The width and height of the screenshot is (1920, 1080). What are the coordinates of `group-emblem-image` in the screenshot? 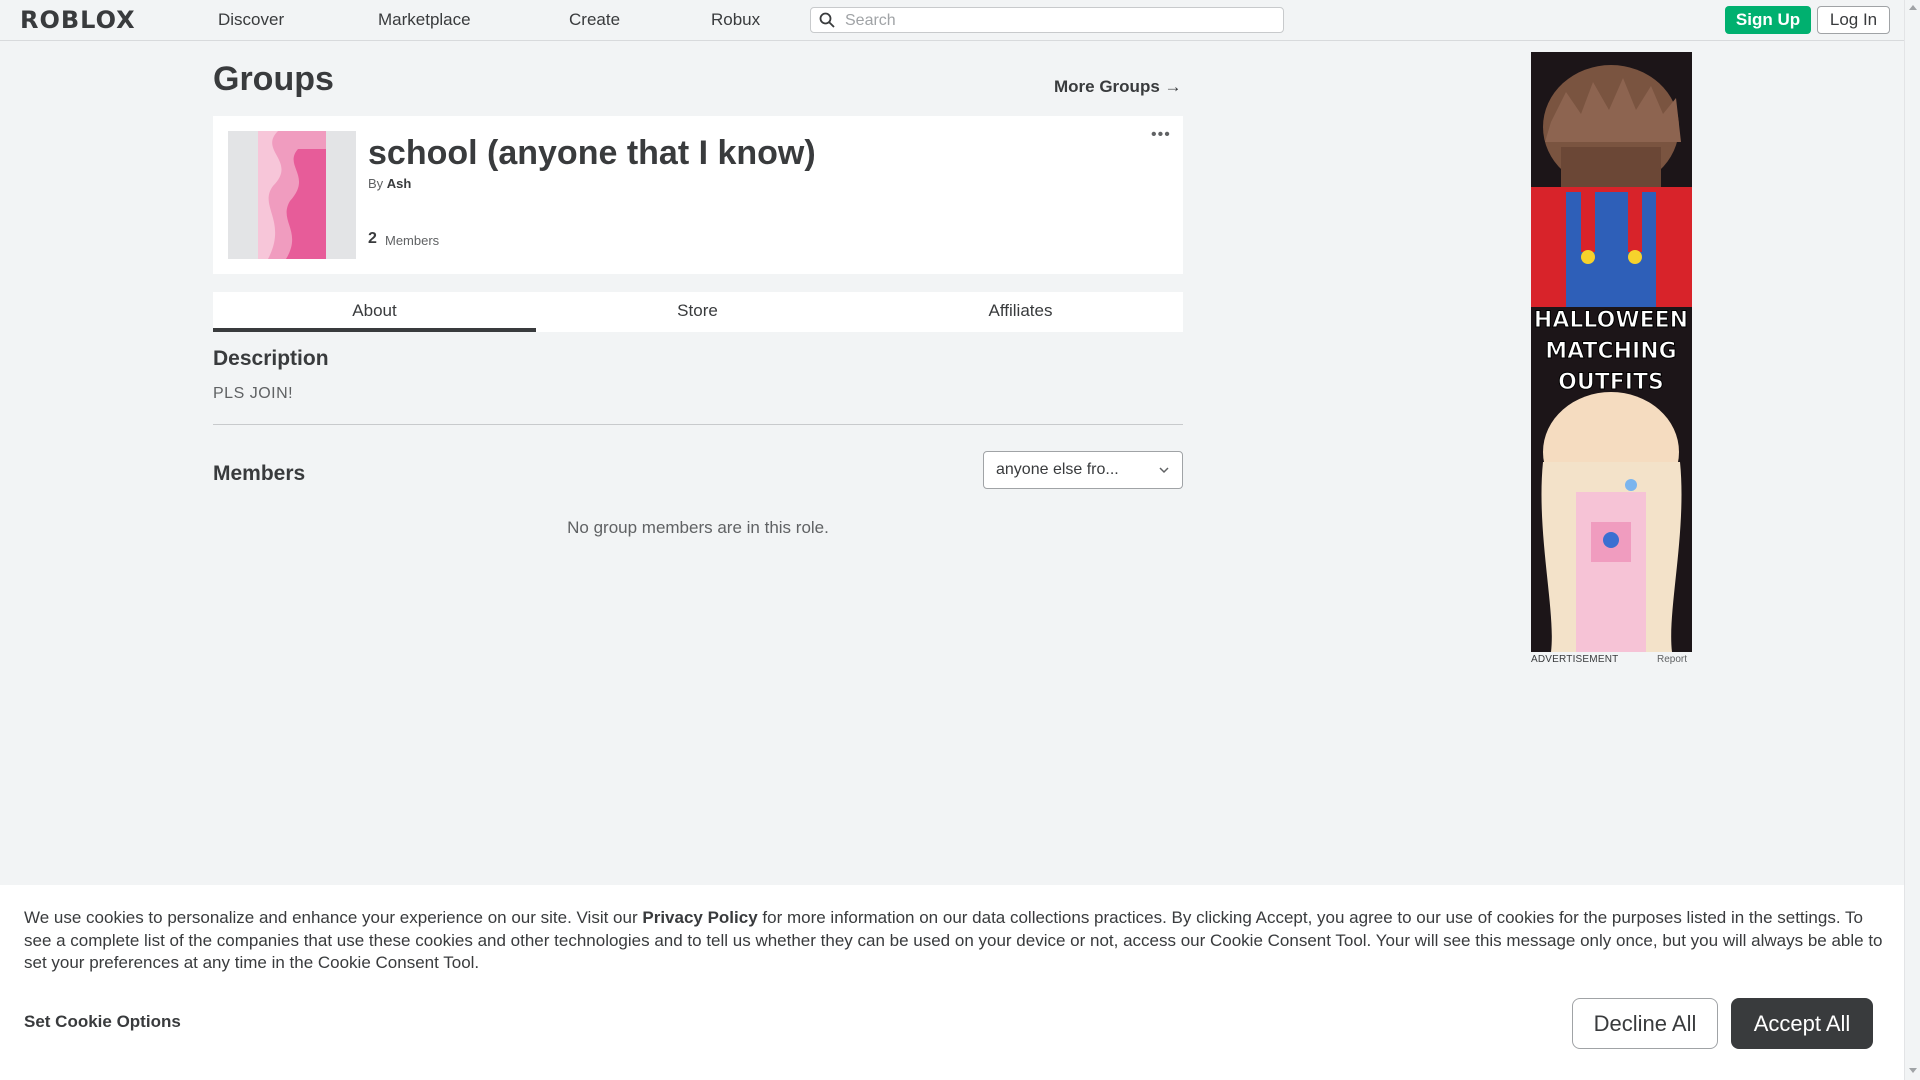 It's located at (292, 195).